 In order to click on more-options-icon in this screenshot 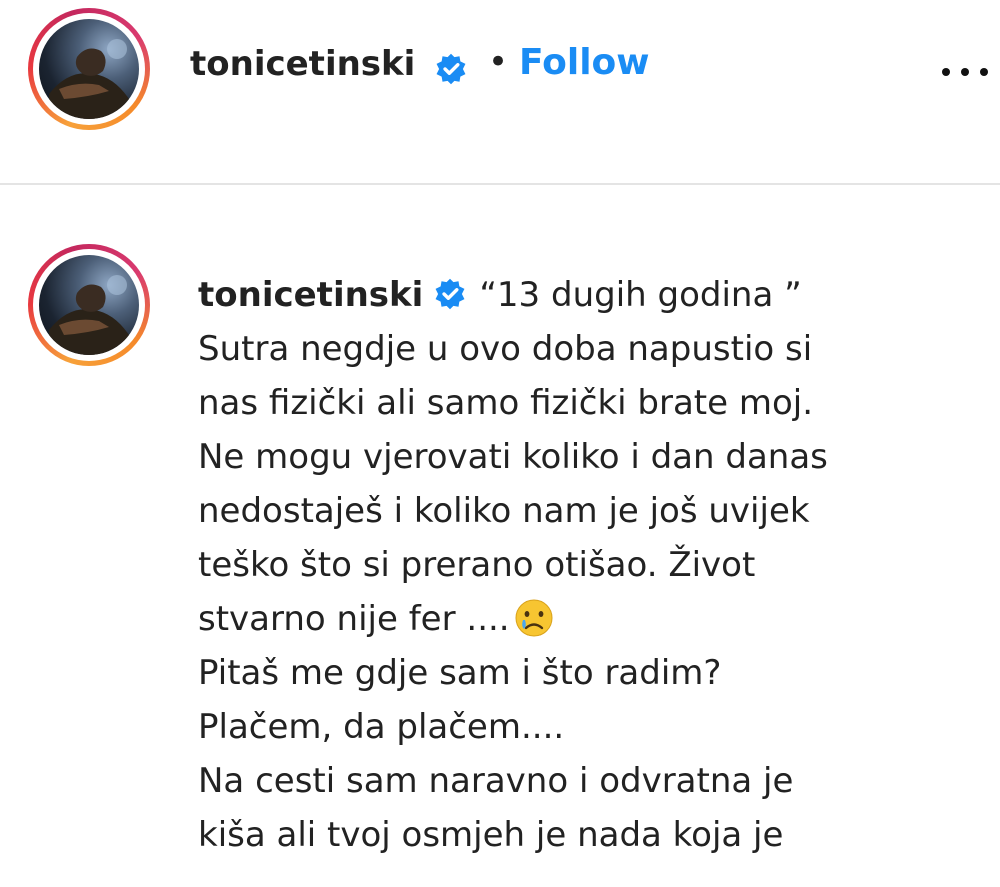, I will do `click(965, 72)`.